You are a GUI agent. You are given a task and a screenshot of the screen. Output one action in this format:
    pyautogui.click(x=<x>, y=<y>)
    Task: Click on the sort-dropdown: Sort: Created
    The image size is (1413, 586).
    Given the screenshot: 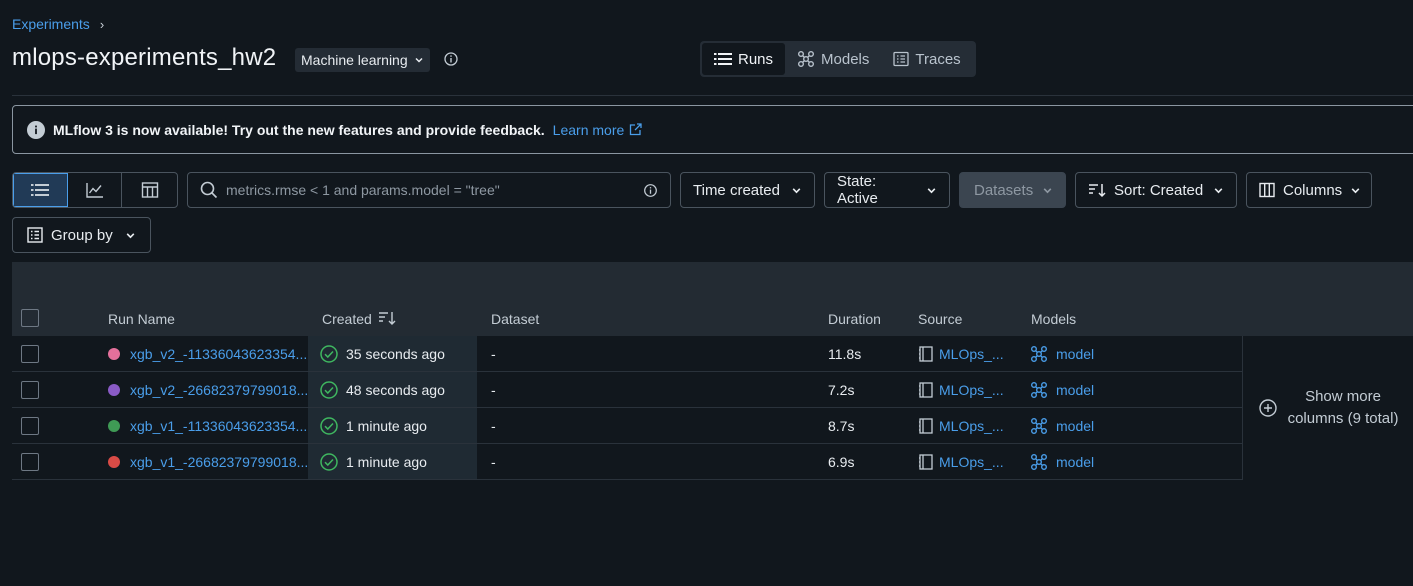 What is the action you would take?
    pyautogui.click(x=1156, y=190)
    